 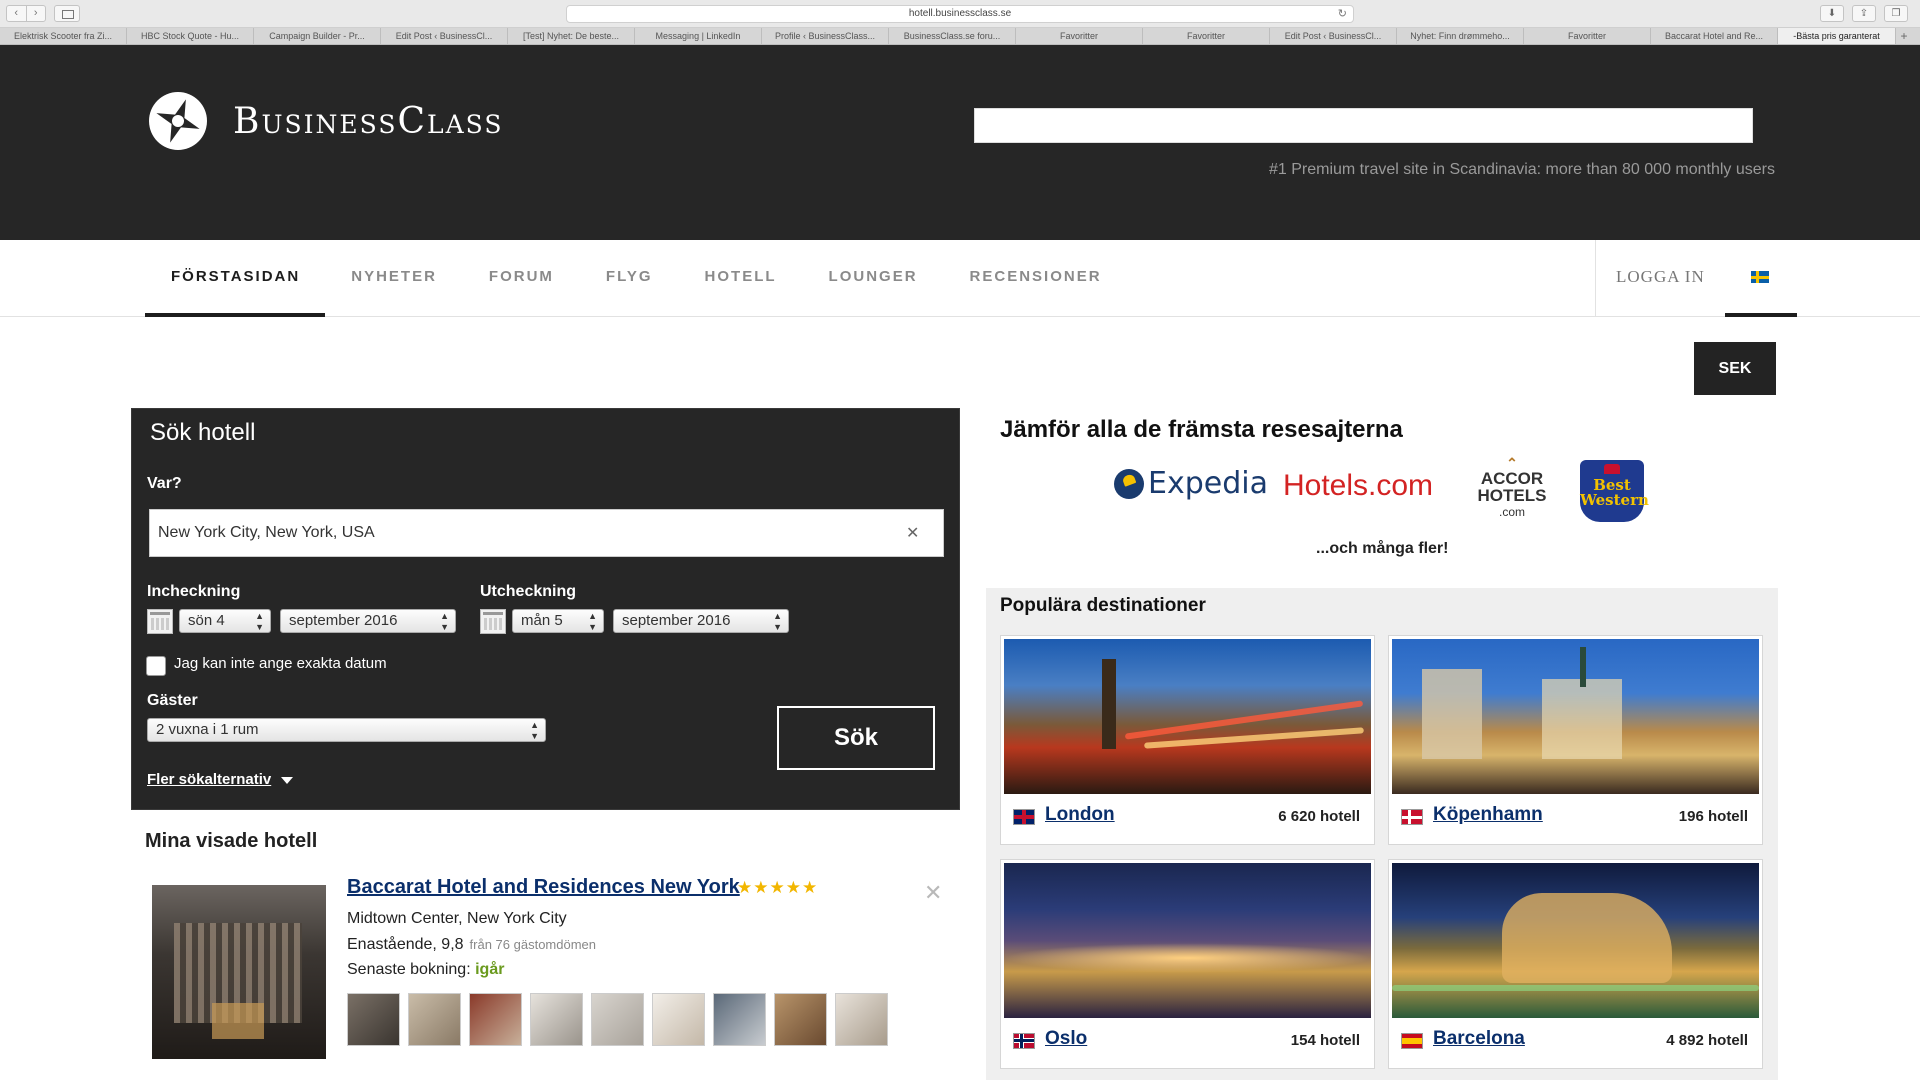 I want to click on accor-logo: ⌃ ACCOR HOTELS .com, so click(x=1512, y=488).